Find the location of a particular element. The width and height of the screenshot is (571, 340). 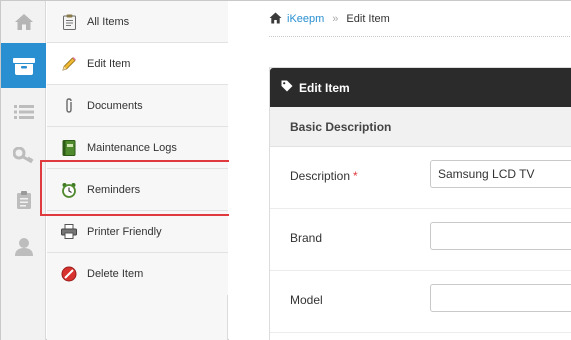

list-icon is located at coordinates (23, 112).